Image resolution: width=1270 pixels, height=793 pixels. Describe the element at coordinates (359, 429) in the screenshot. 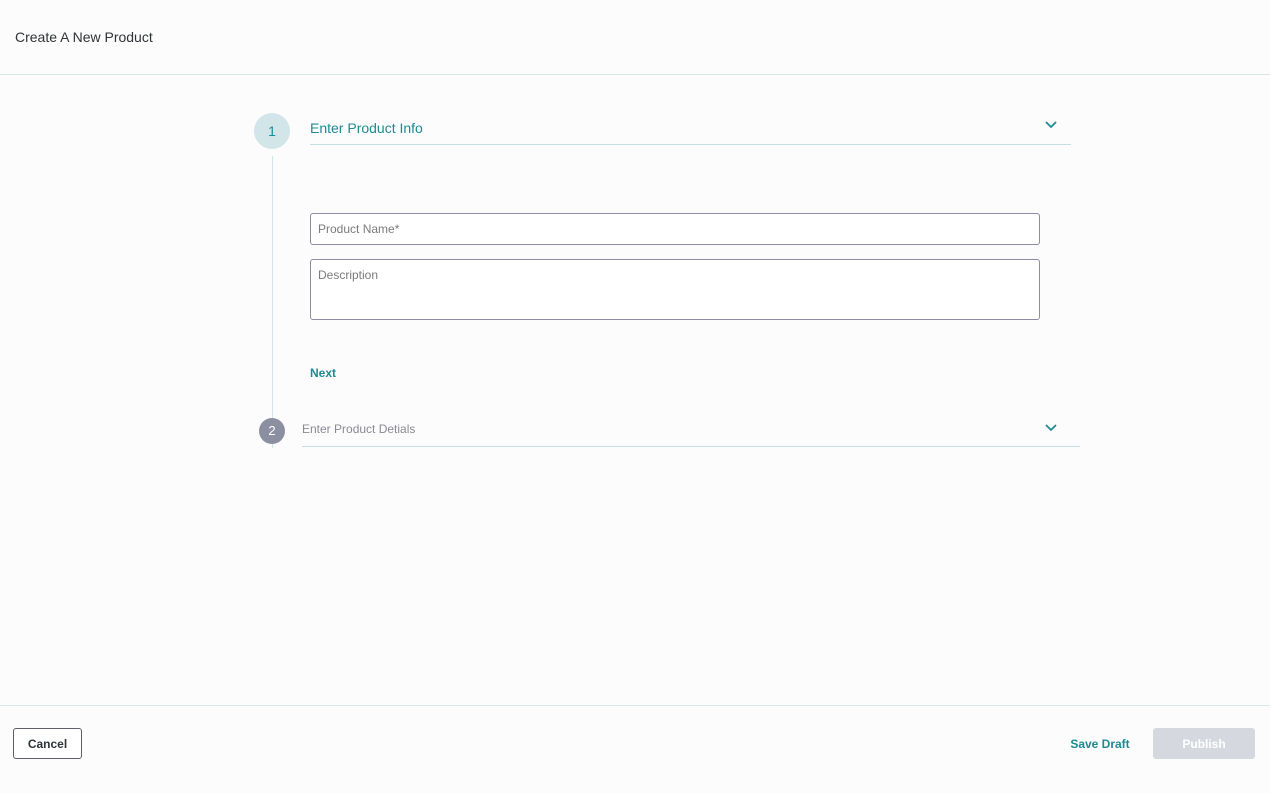

I see `step-2-title: Enter Product Detials` at that location.